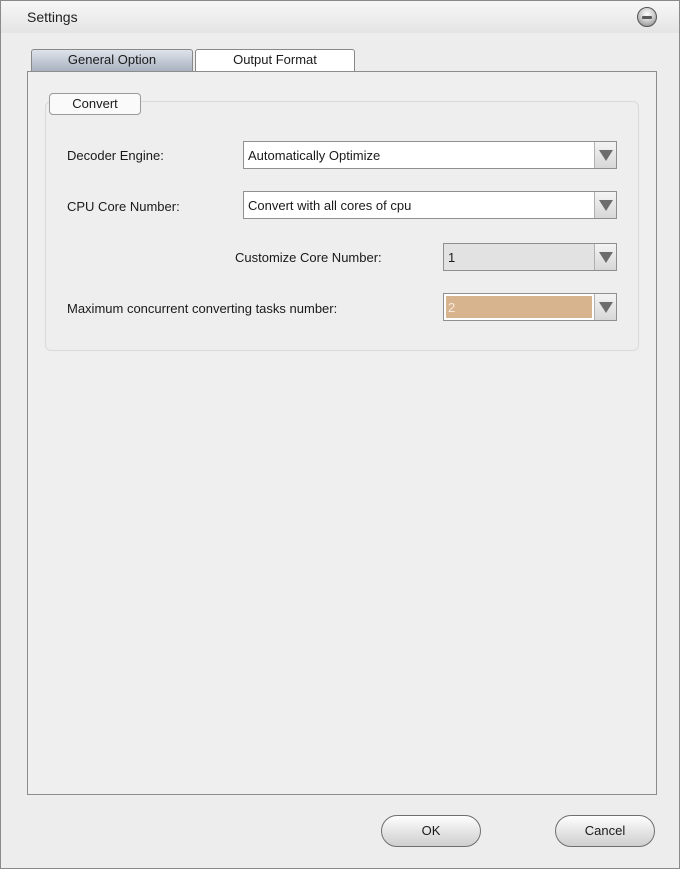 This screenshot has width=680, height=869. I want to click on decoder-engine-value: Automatically Optimize, so click(314, 155).